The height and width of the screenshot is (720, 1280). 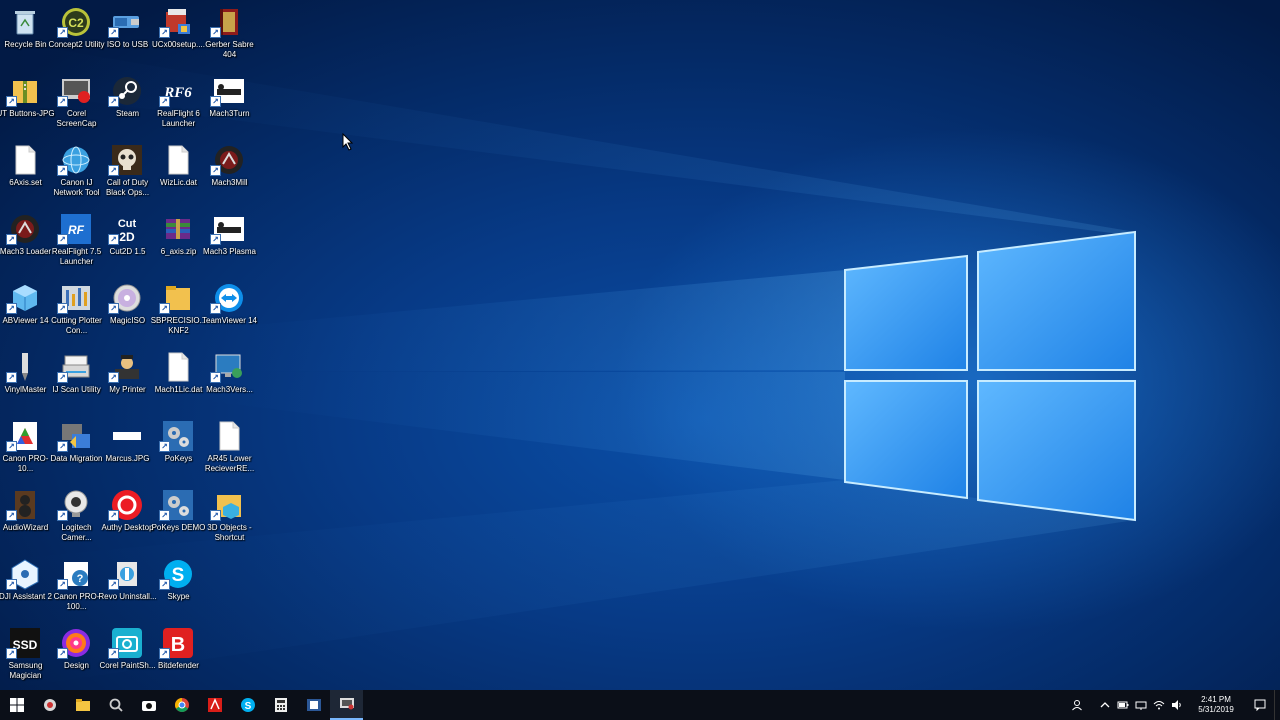 I want to click on action-center-icon, so click(x=1260, y=705).